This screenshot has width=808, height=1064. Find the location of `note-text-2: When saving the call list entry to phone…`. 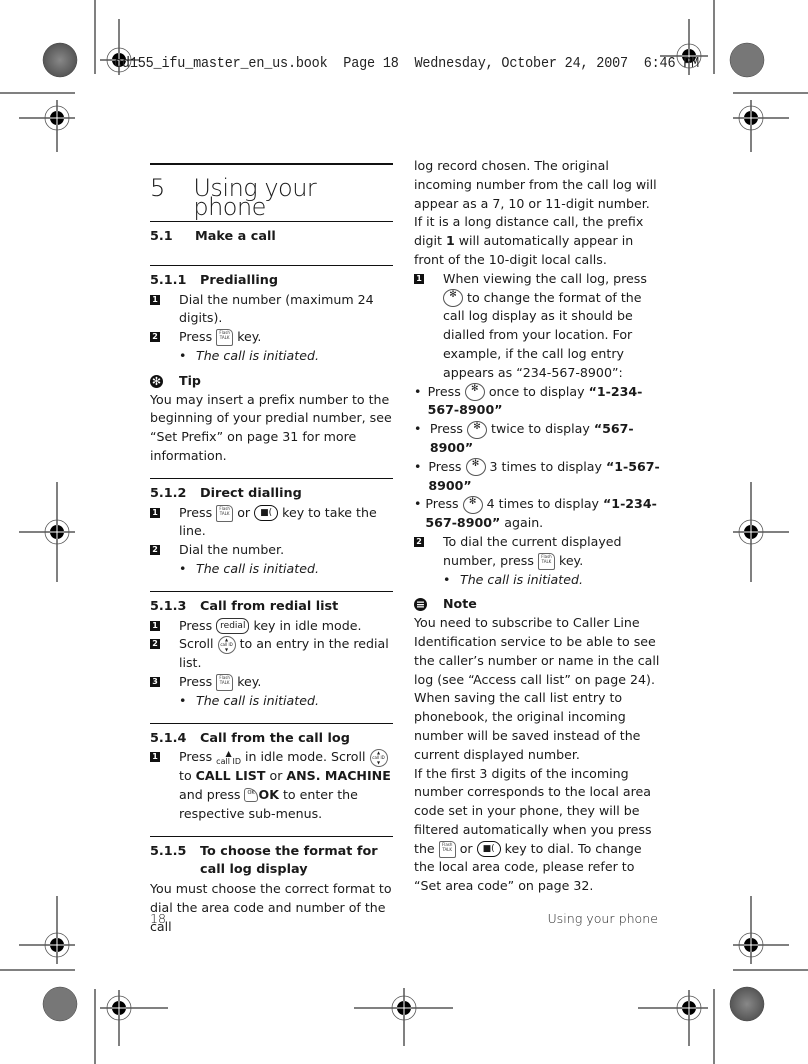

note-text-2: When saving the call list entry to phone… is located at coordinates (527, 726).